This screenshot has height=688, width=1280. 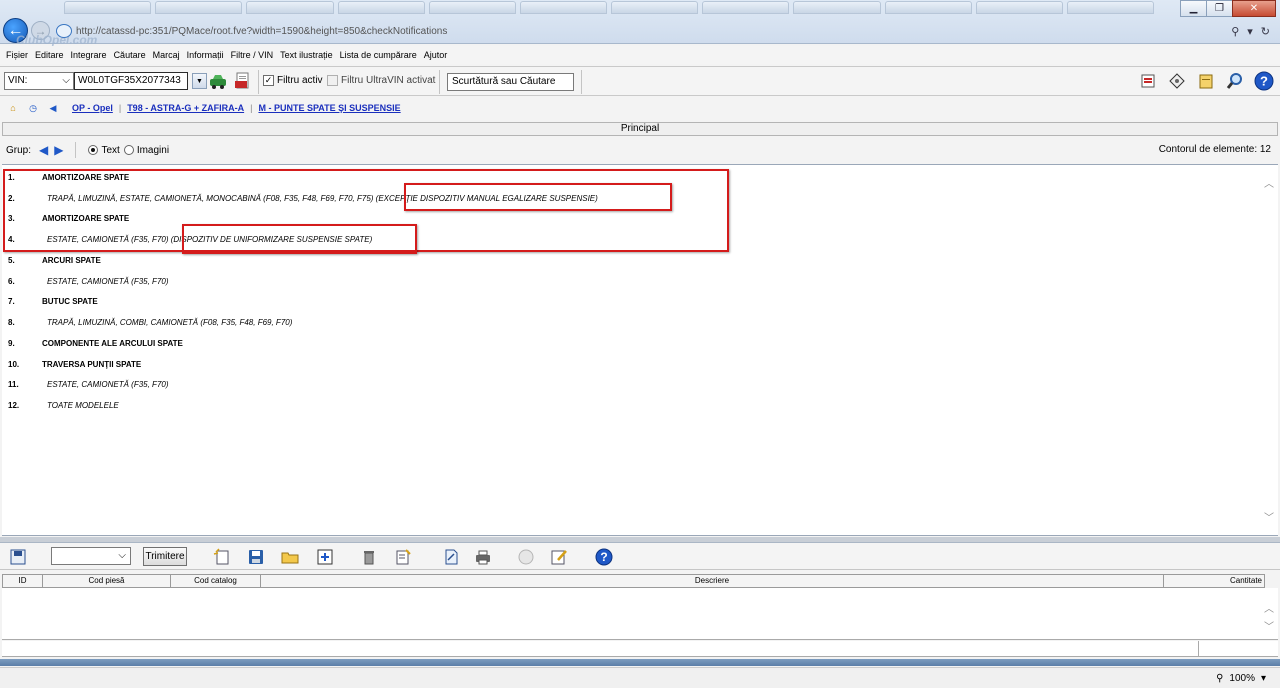 What do you see at coordinates (13, 108) in the screenshot?
I see `home-icon: ⌂` at bounding box center [13, 108].